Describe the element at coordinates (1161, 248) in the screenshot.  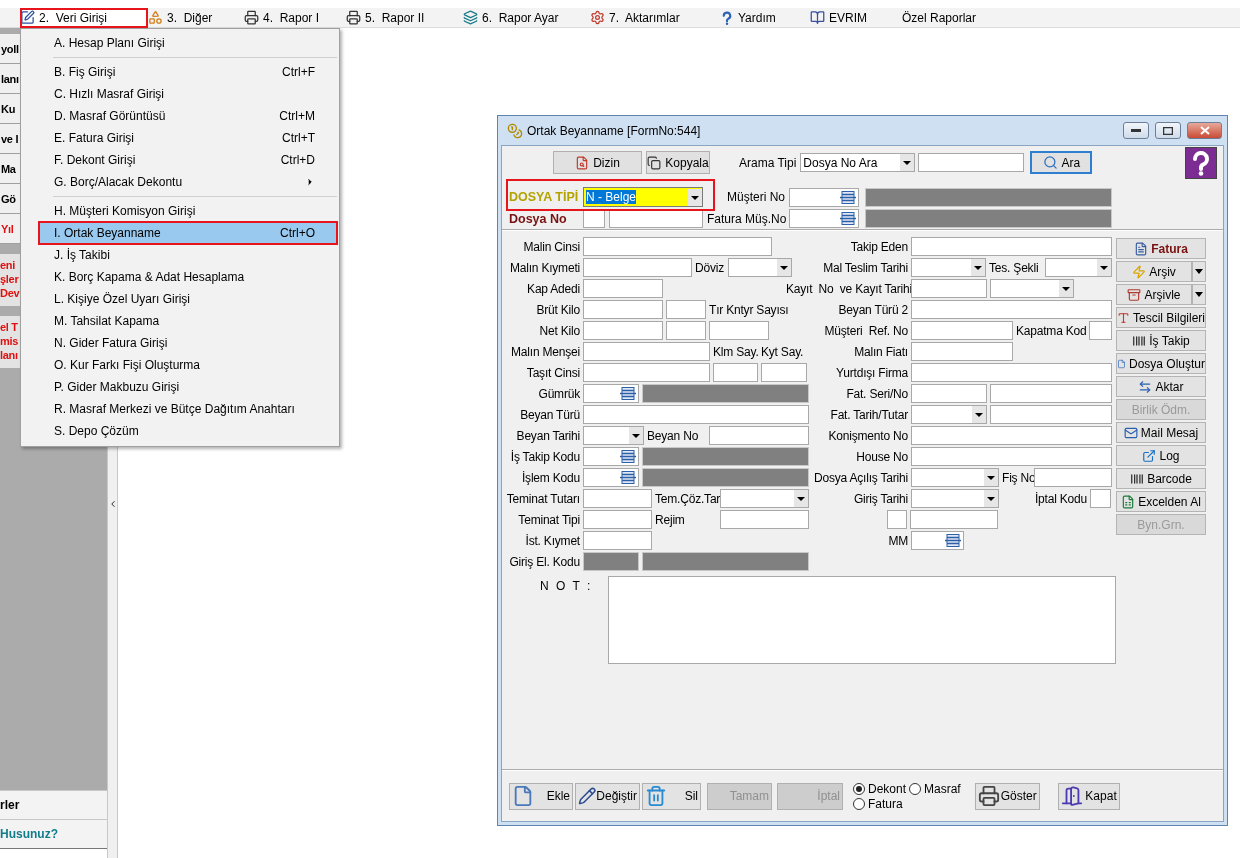
I see `side-button: Fatura` at that location.